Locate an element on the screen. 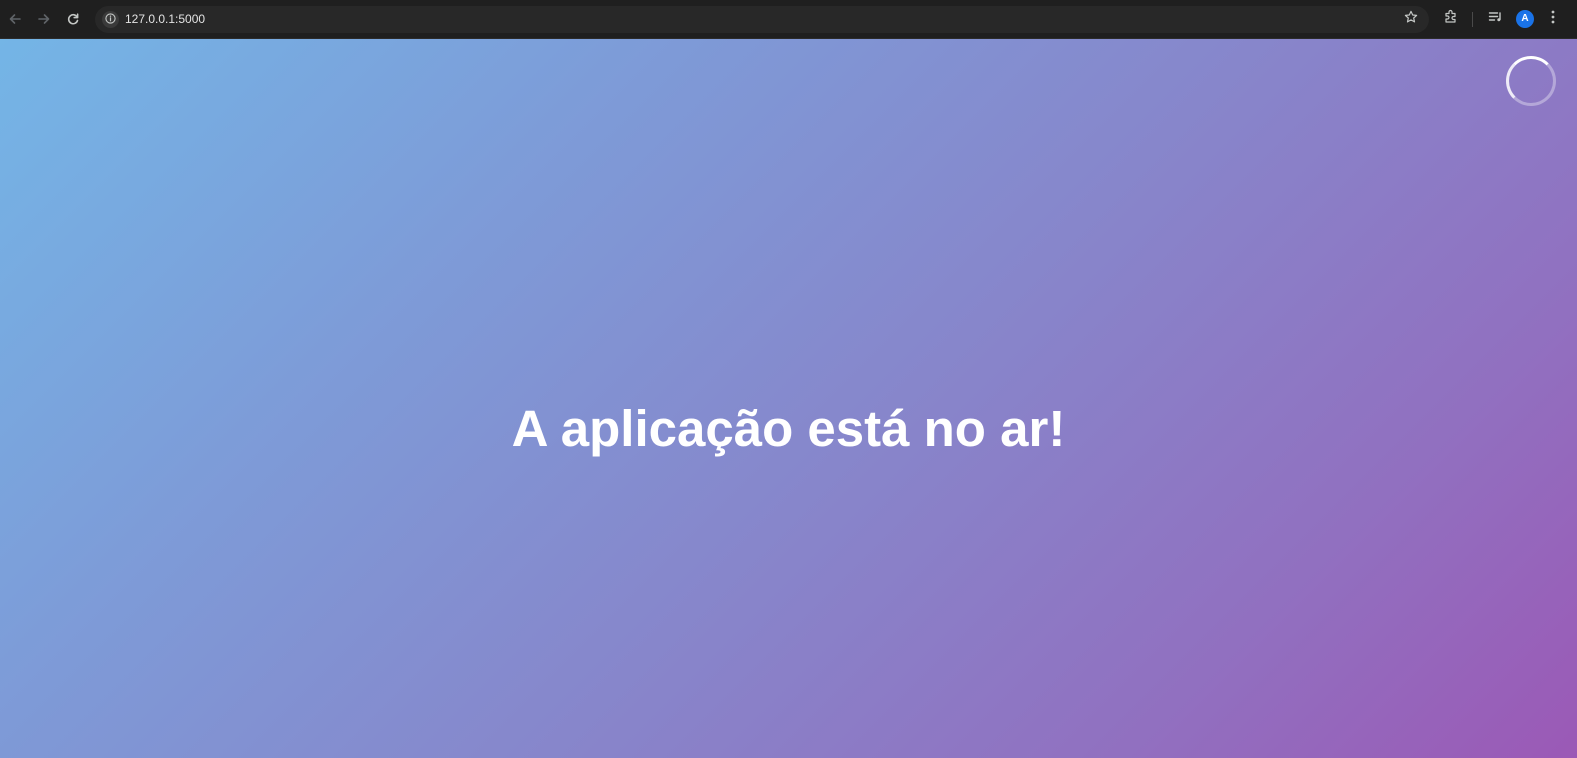 The image size is (1577, 758). arrow-right-icon is located at coordinates (44, 19).